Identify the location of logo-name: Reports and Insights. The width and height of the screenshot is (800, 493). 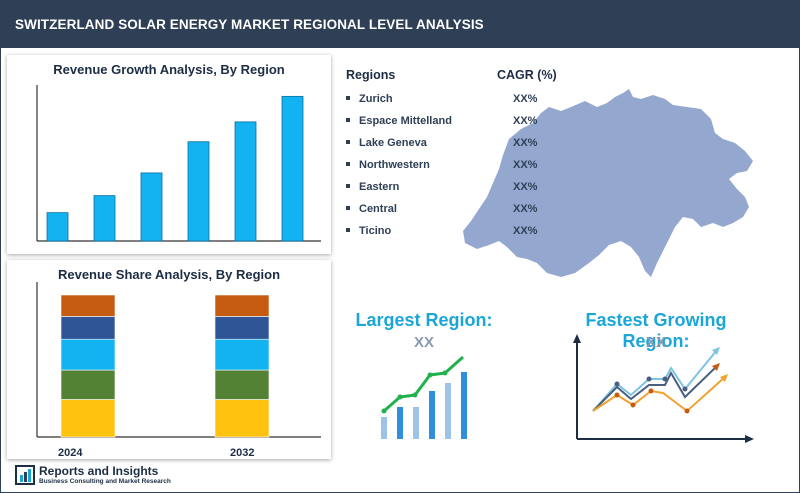
(99, 471).